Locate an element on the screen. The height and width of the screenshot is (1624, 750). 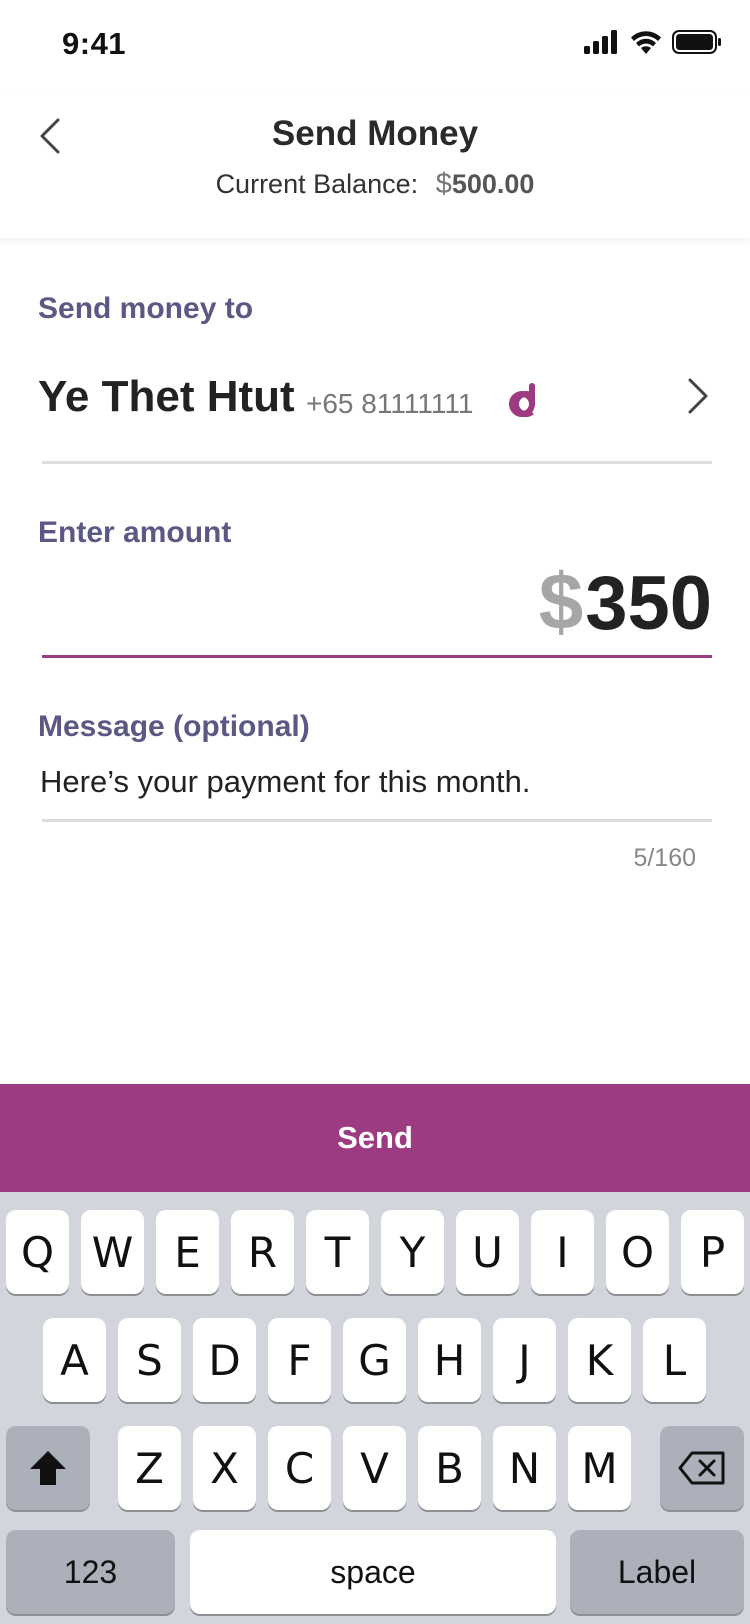
wifi-icon is located at coordinates (646, 42).